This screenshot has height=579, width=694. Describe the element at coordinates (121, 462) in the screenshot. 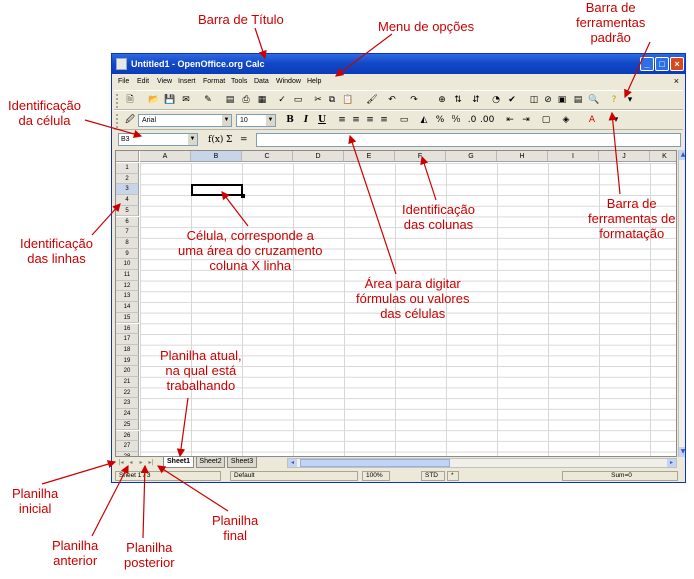

I see `first-sheet-button: |◂` at that location.